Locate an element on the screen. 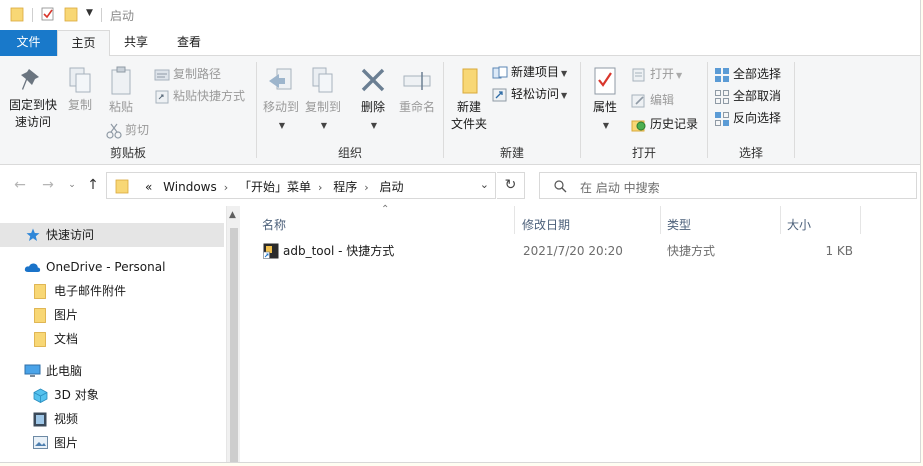  forward-arrow-icon: → is located at coordinates (48, 185).